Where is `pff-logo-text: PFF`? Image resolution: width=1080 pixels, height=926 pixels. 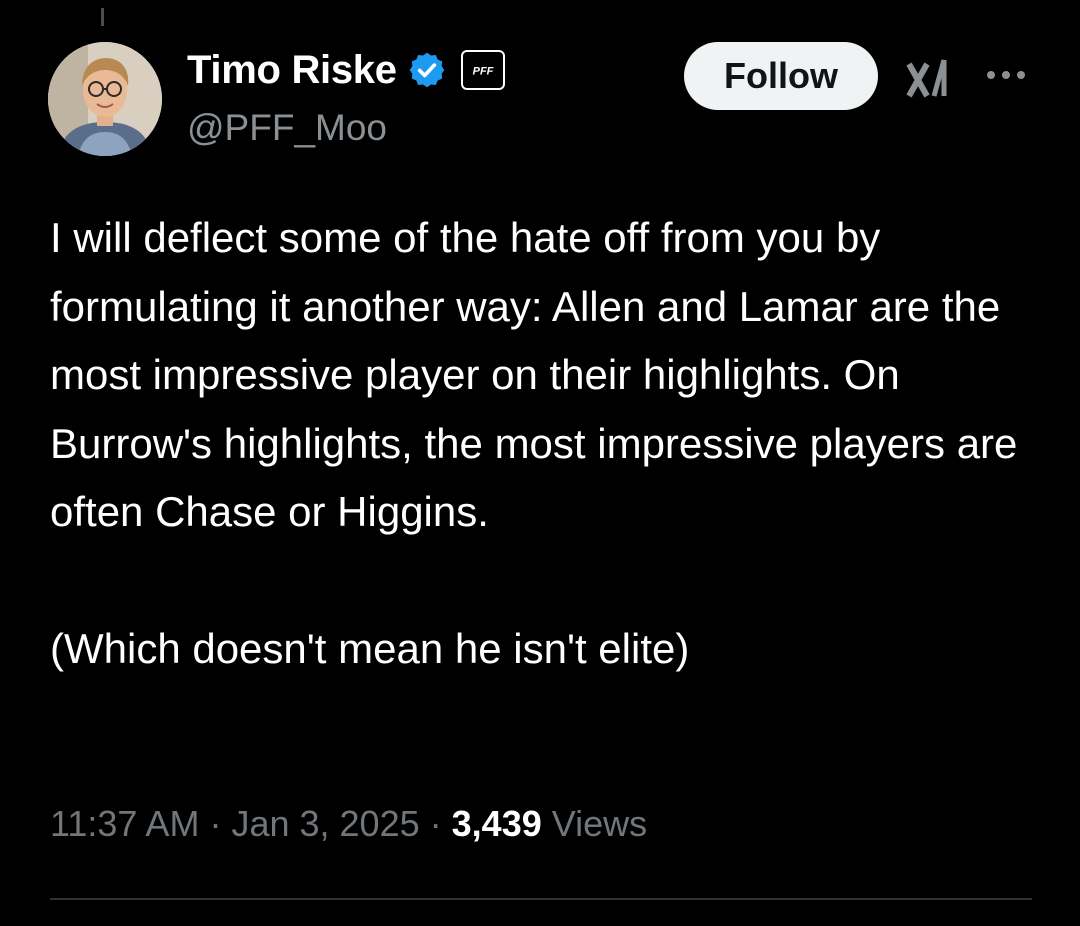 pff-logo-text: PFF is located at coordinates (482, 72).